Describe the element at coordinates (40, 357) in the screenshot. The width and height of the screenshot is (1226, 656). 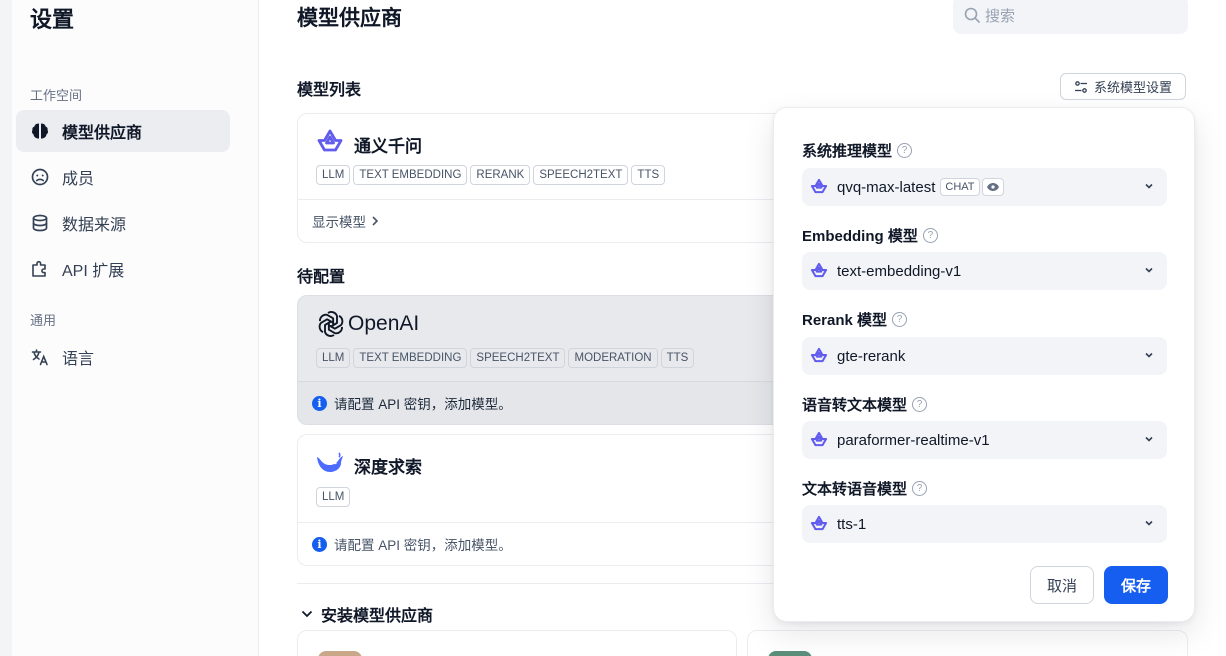
I see `translate-icon` at that location.